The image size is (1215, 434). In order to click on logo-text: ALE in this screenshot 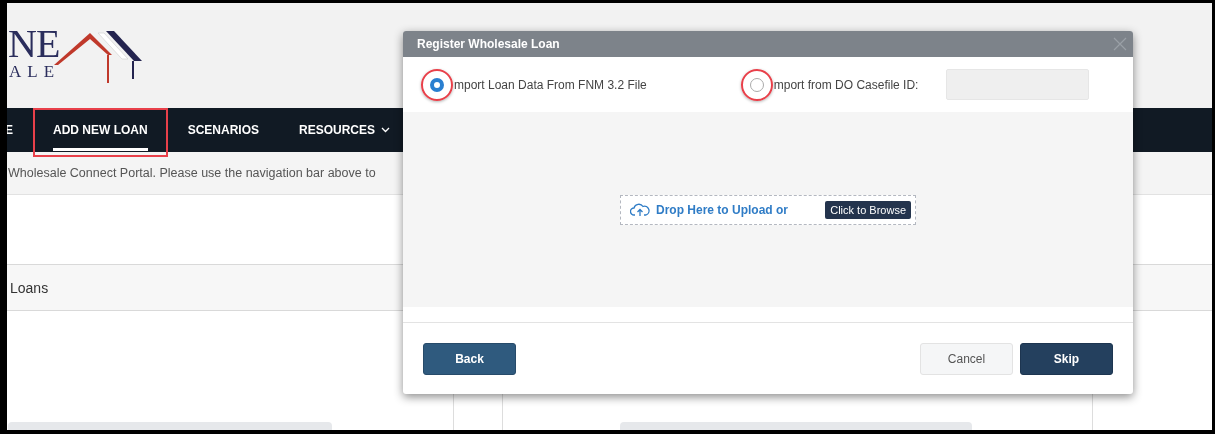, I will do `click(35, 72)`.